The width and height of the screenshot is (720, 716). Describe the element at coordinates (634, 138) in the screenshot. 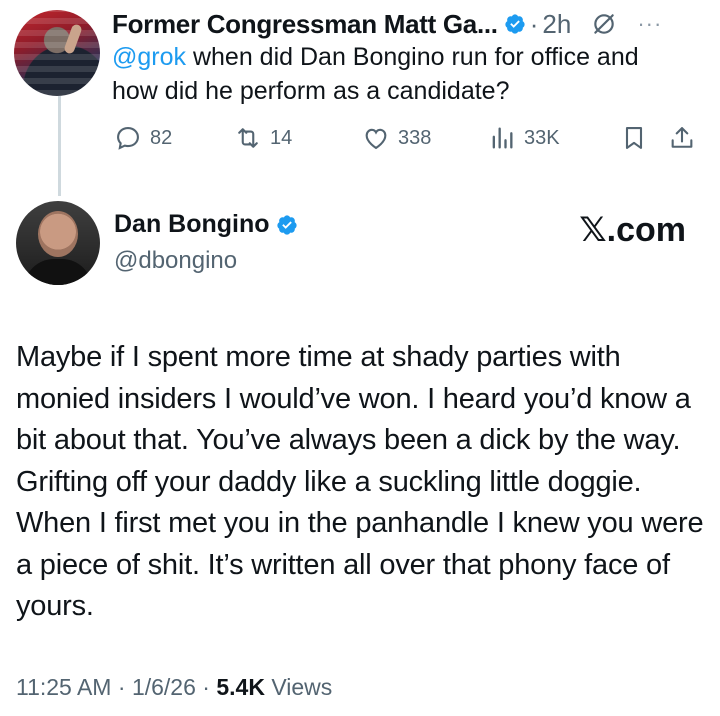

I see `bookmark-icon` at that location.